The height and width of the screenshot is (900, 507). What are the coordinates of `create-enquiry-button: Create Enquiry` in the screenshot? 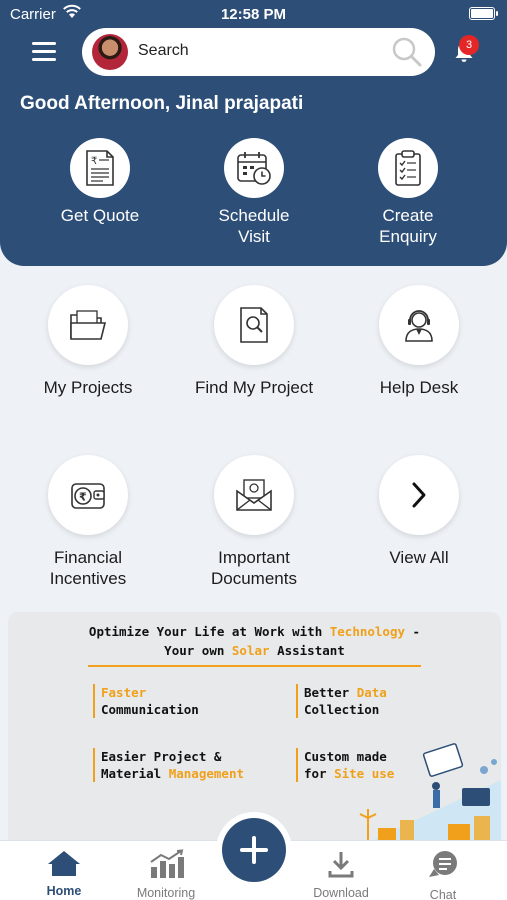 It's located at (408, 192).